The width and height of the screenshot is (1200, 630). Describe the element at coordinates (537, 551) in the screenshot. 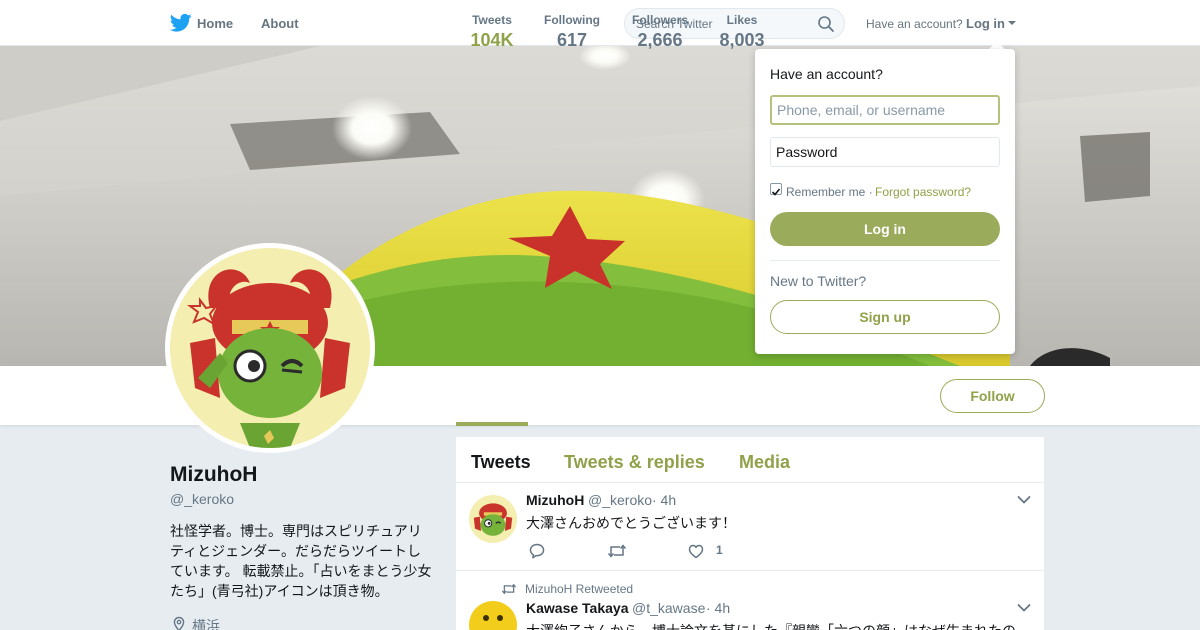

I see `reply-icon` at that location.